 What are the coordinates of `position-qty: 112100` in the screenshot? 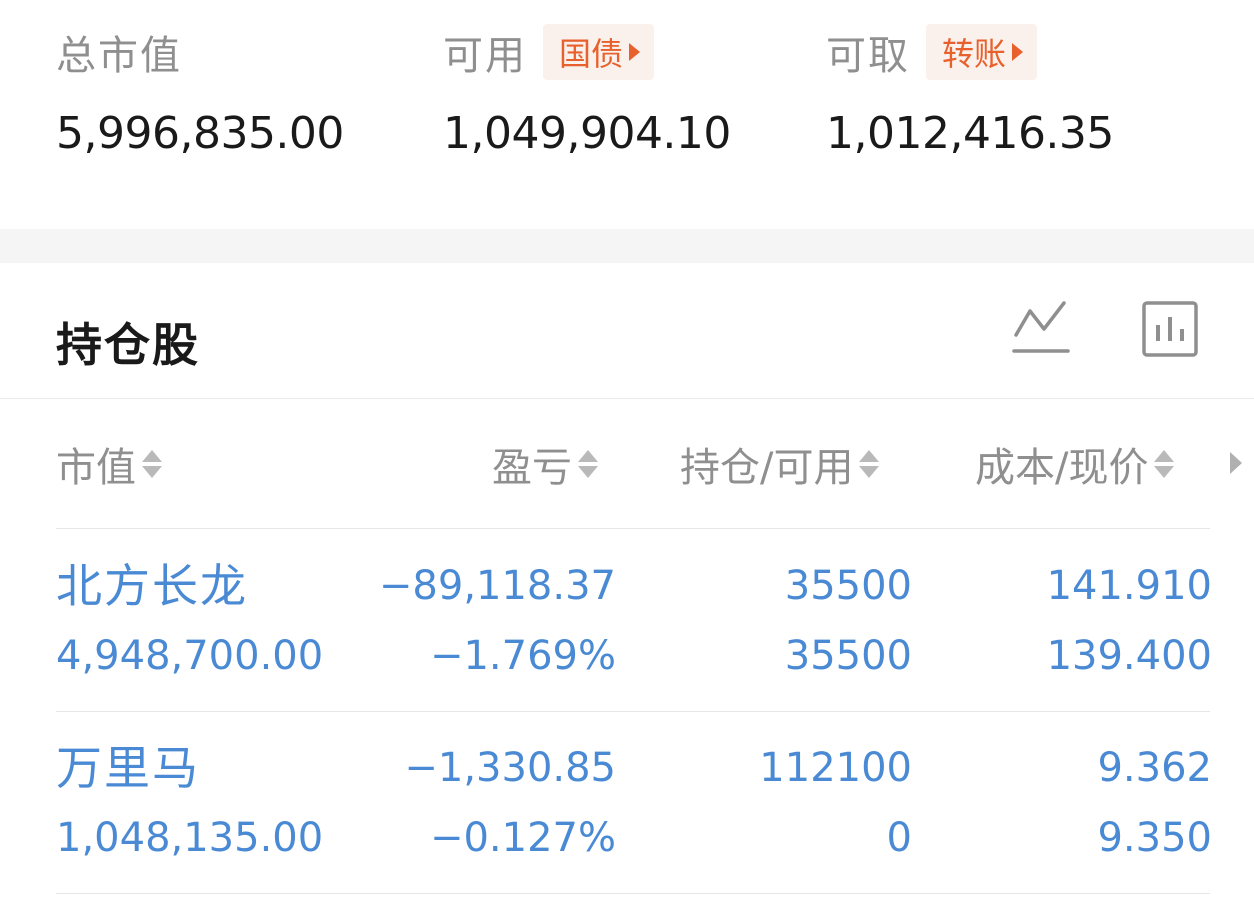 It's located at (835, 768).